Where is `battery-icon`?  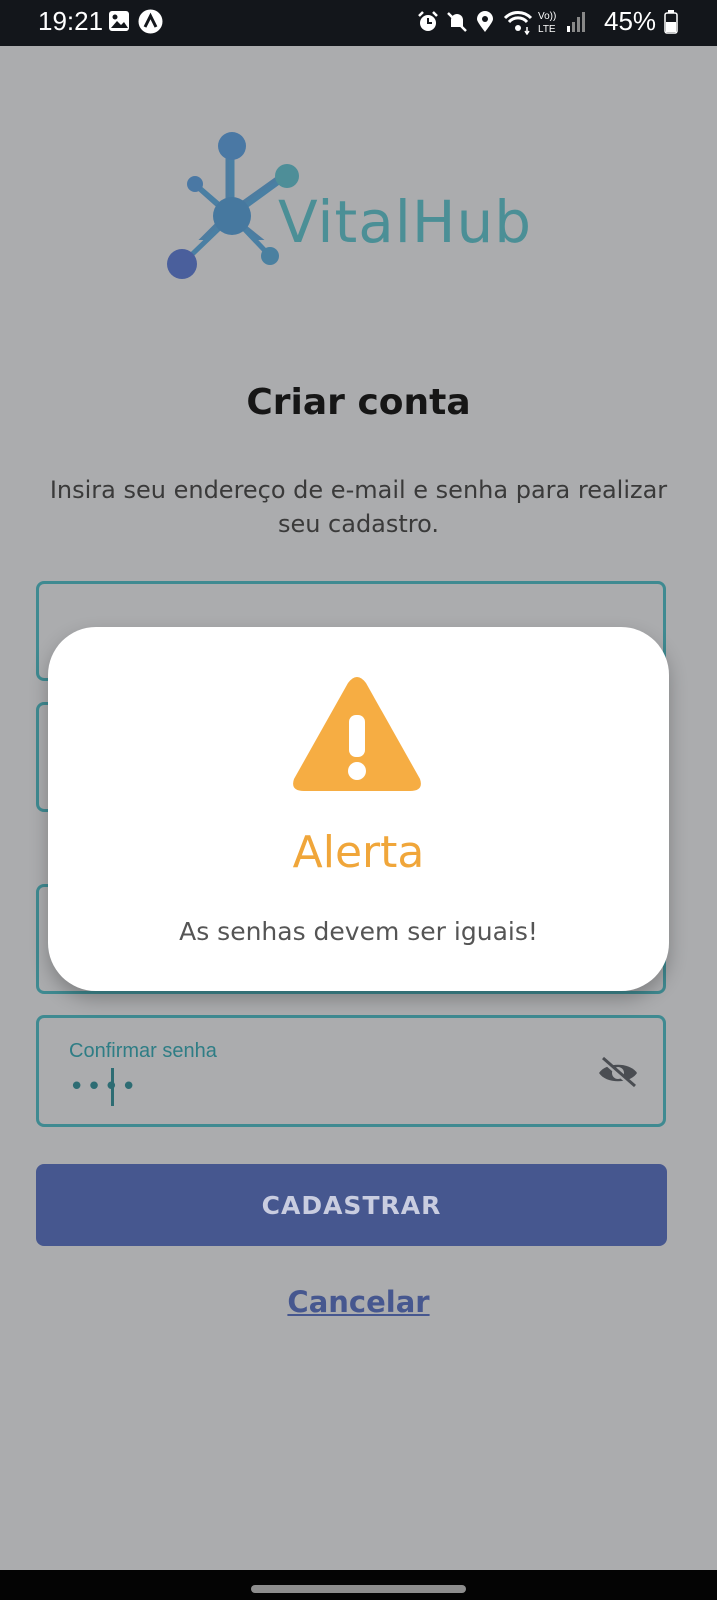
battery-icon is located at coordinates (671, 22).